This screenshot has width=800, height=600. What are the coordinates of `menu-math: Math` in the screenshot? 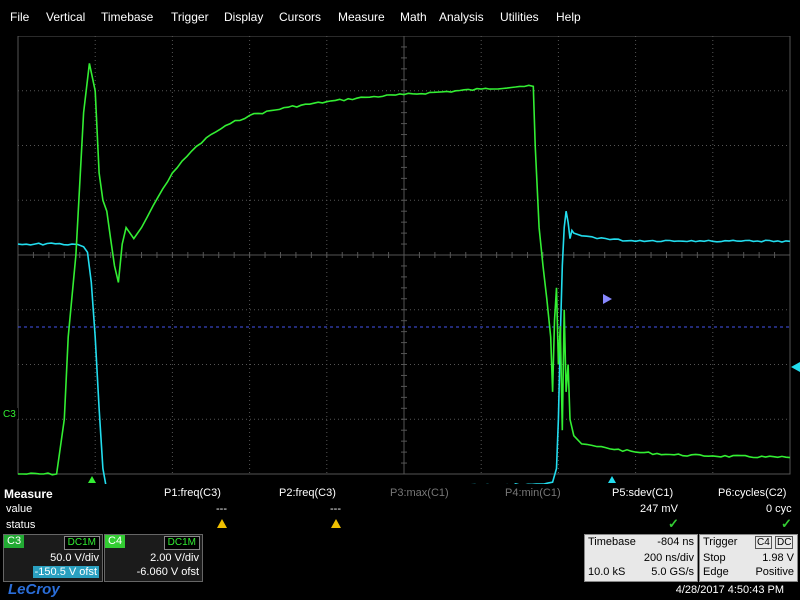 It's located at (413, 17).